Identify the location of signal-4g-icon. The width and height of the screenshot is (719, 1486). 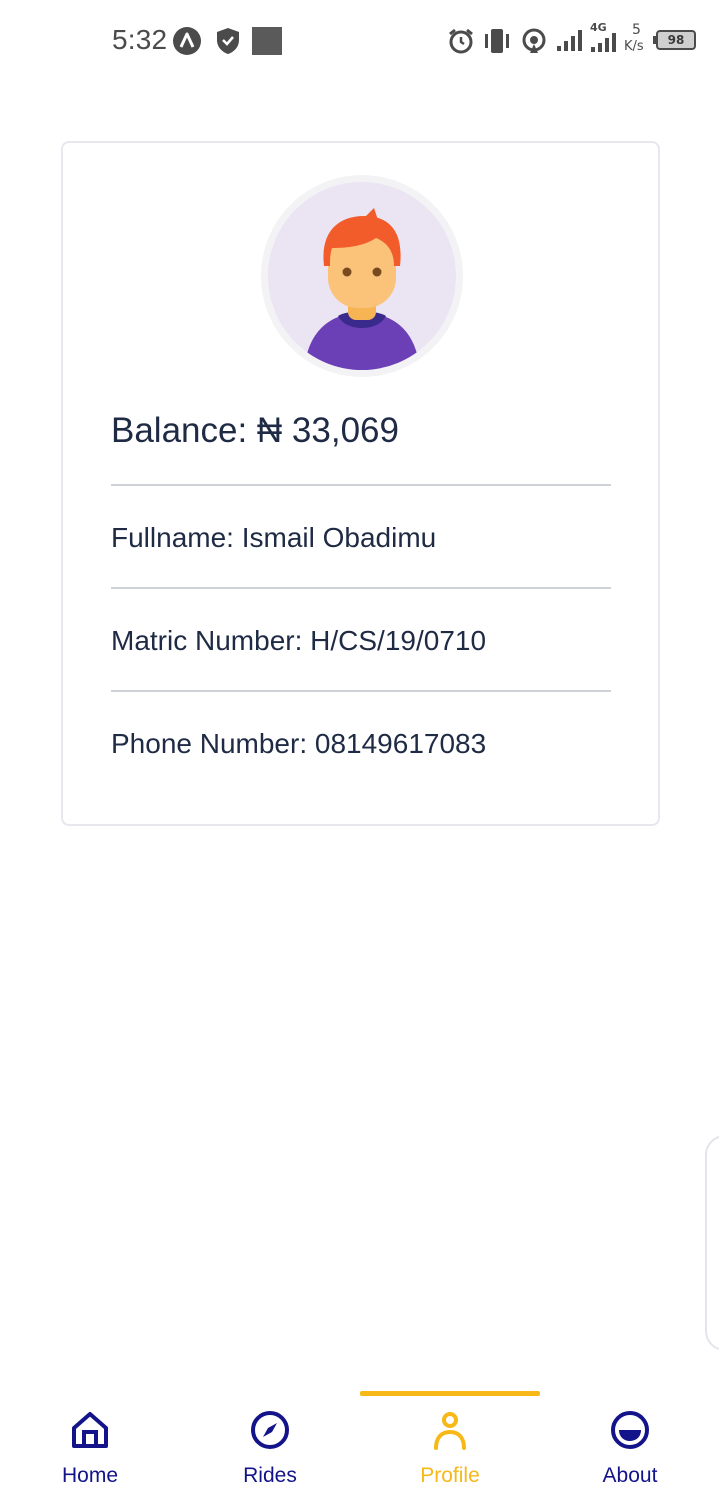
(603, 42).